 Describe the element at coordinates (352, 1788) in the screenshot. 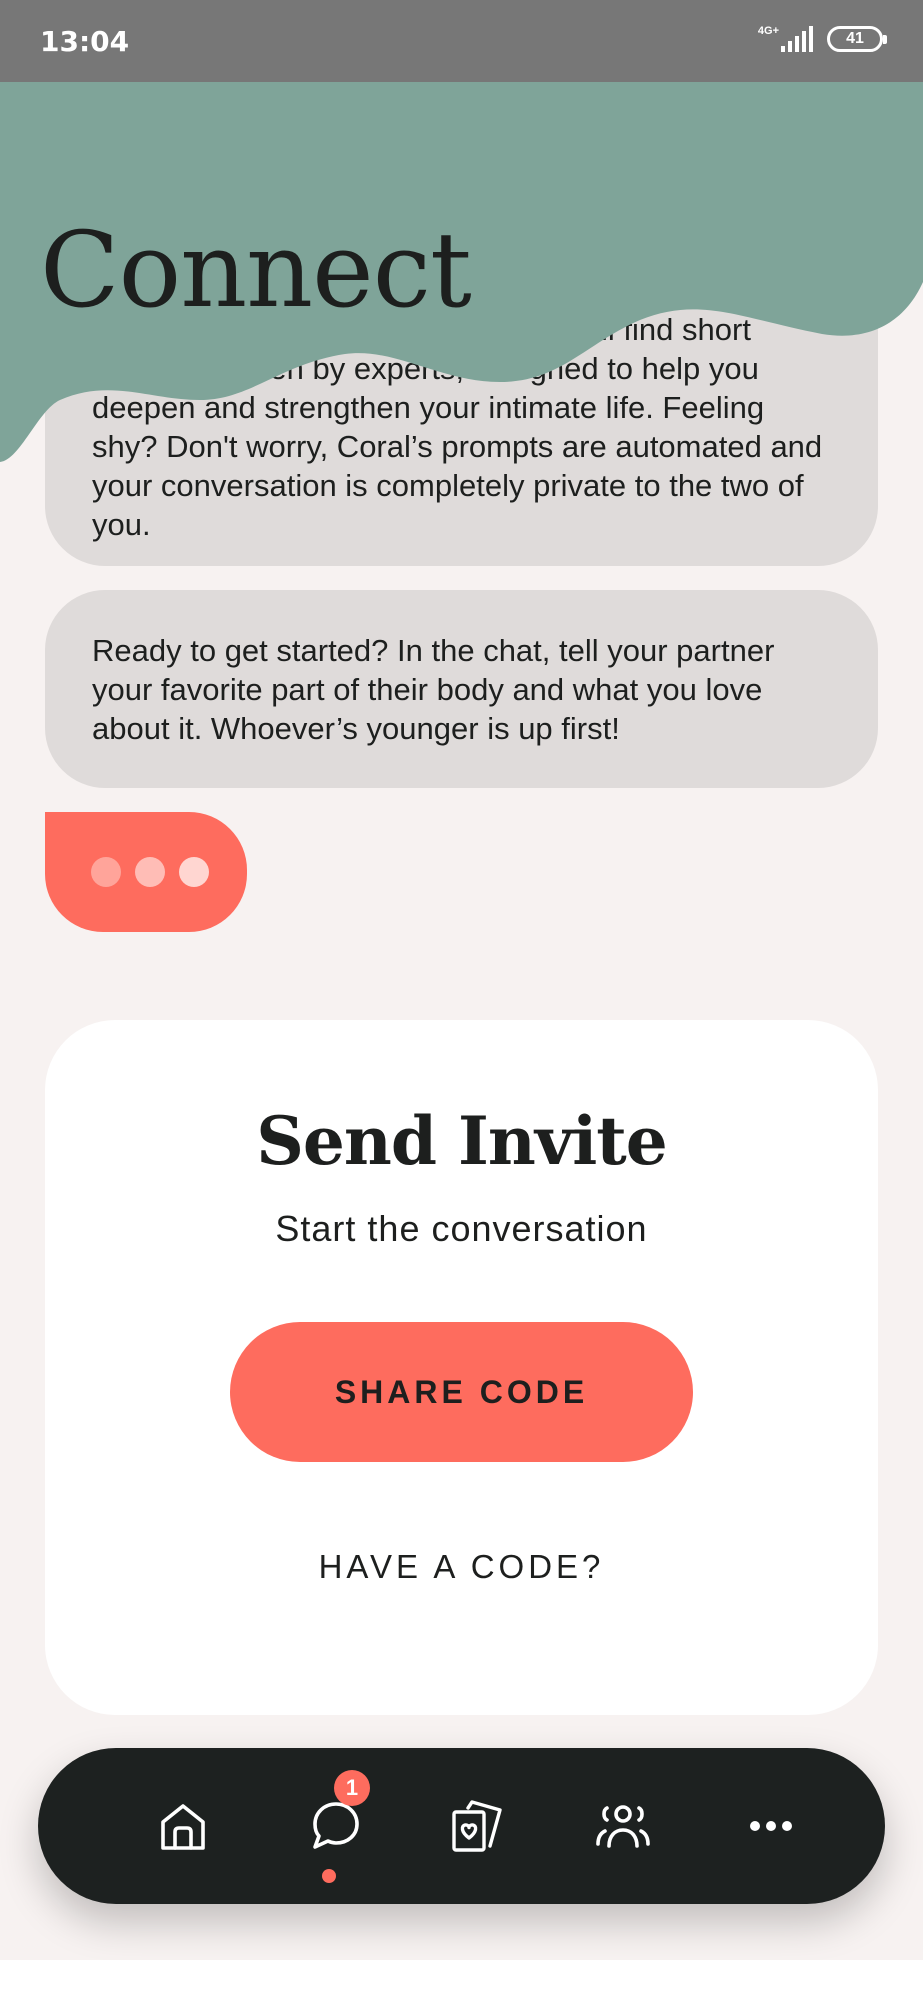

I see `chat-unread-badge: 1` at that location.